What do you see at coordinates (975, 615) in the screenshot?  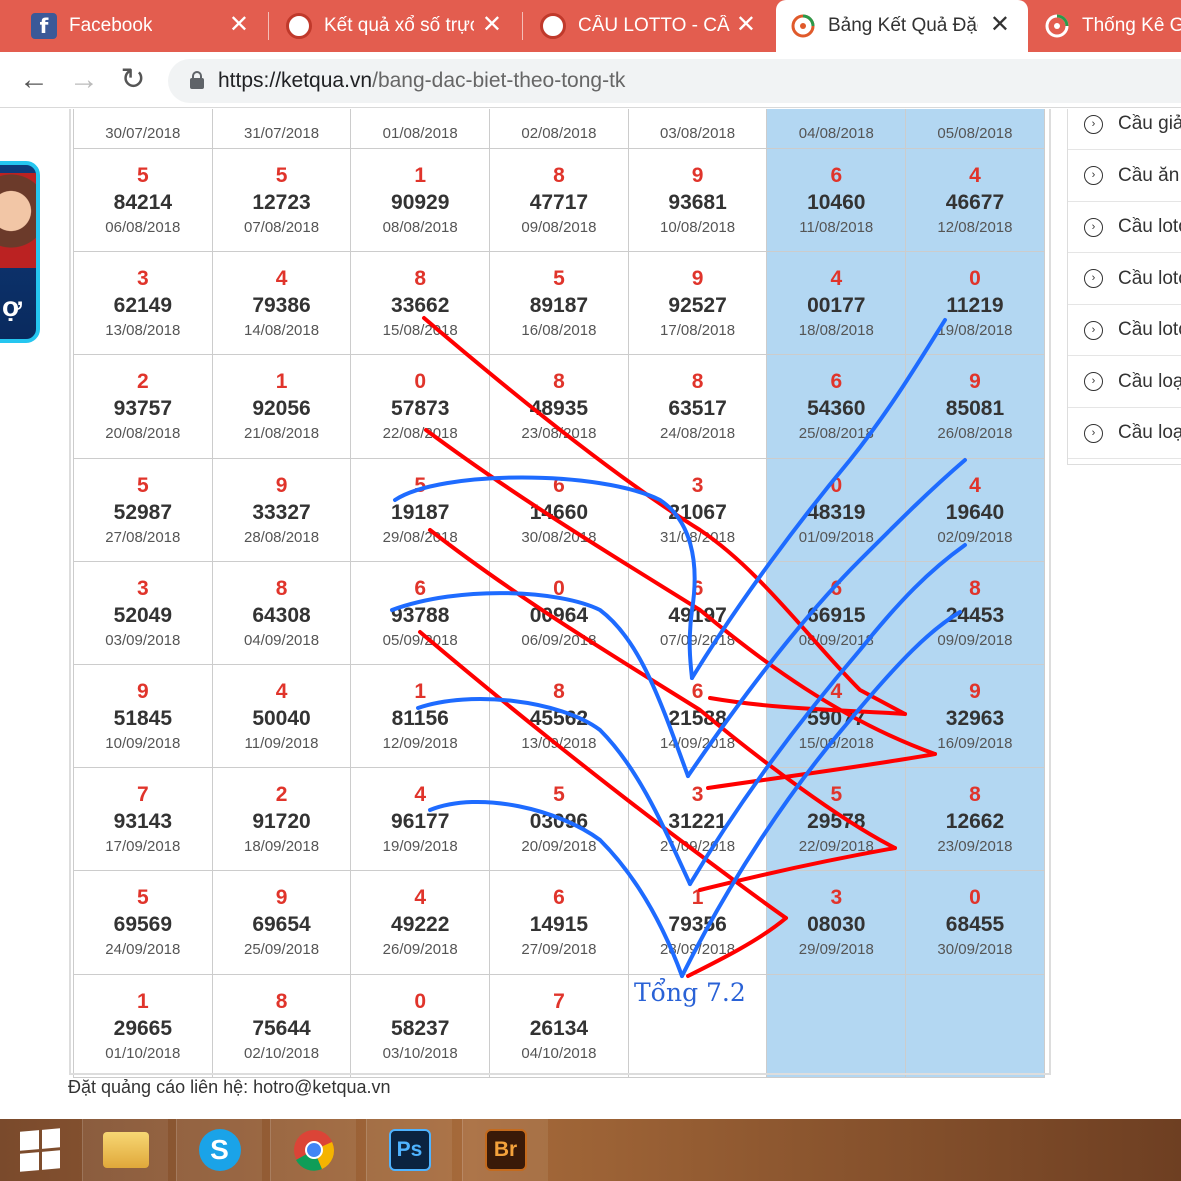 I see `special-number: 24453` at bounding box center [975, 615].